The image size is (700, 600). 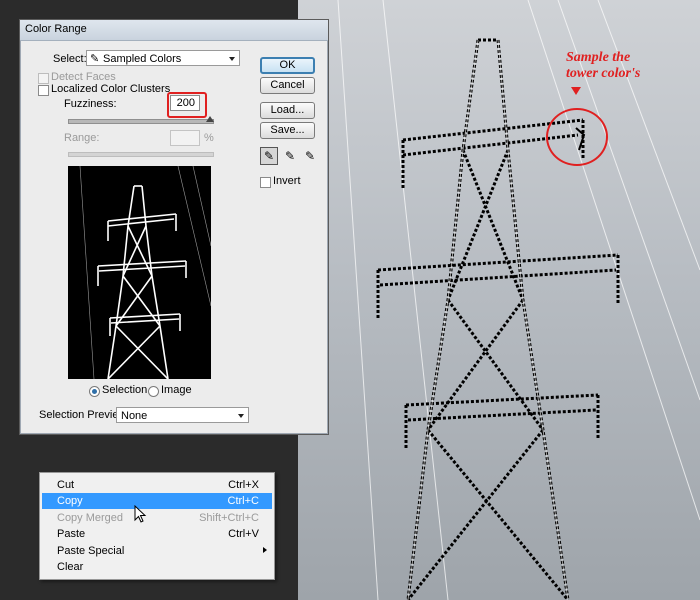 What do you see at coordinates (141, 154) in the screenshot?
I see `range-slider` at bounding box center [141, 154].